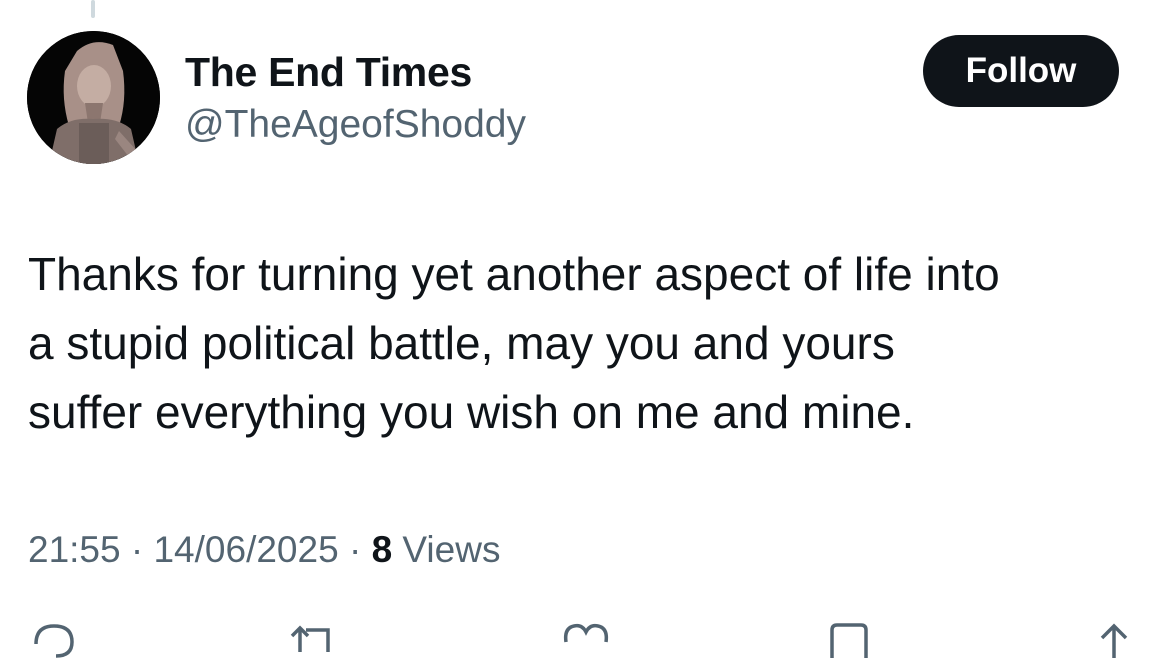 The image size is (1170, 658). What do you see at coordinates (245, 549) in the screenshot?
I see `tweet-date: 14/06/2025` at bounding box center [245, 549].